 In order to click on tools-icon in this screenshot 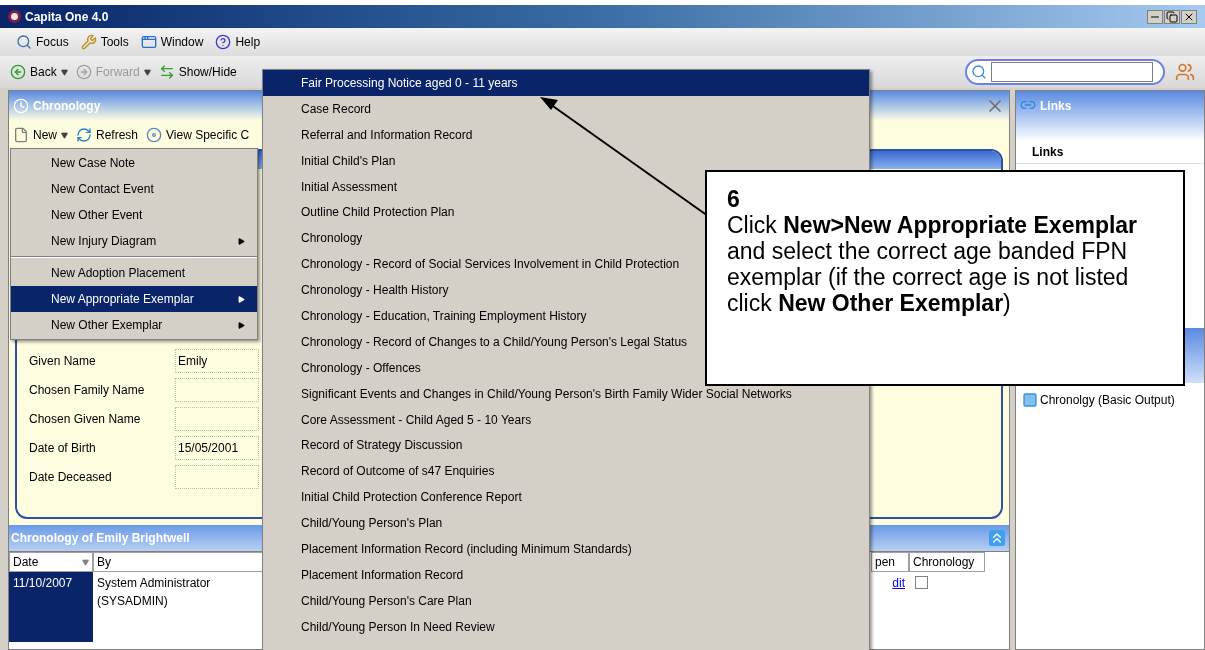, I will do `click(88, 42)`.